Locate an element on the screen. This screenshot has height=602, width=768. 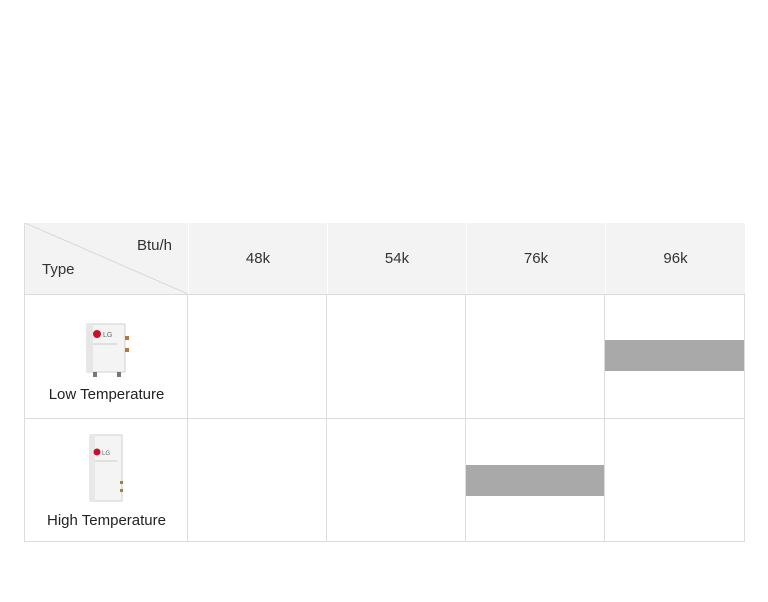
cell-low-48k is located at coordinates (257, 356).